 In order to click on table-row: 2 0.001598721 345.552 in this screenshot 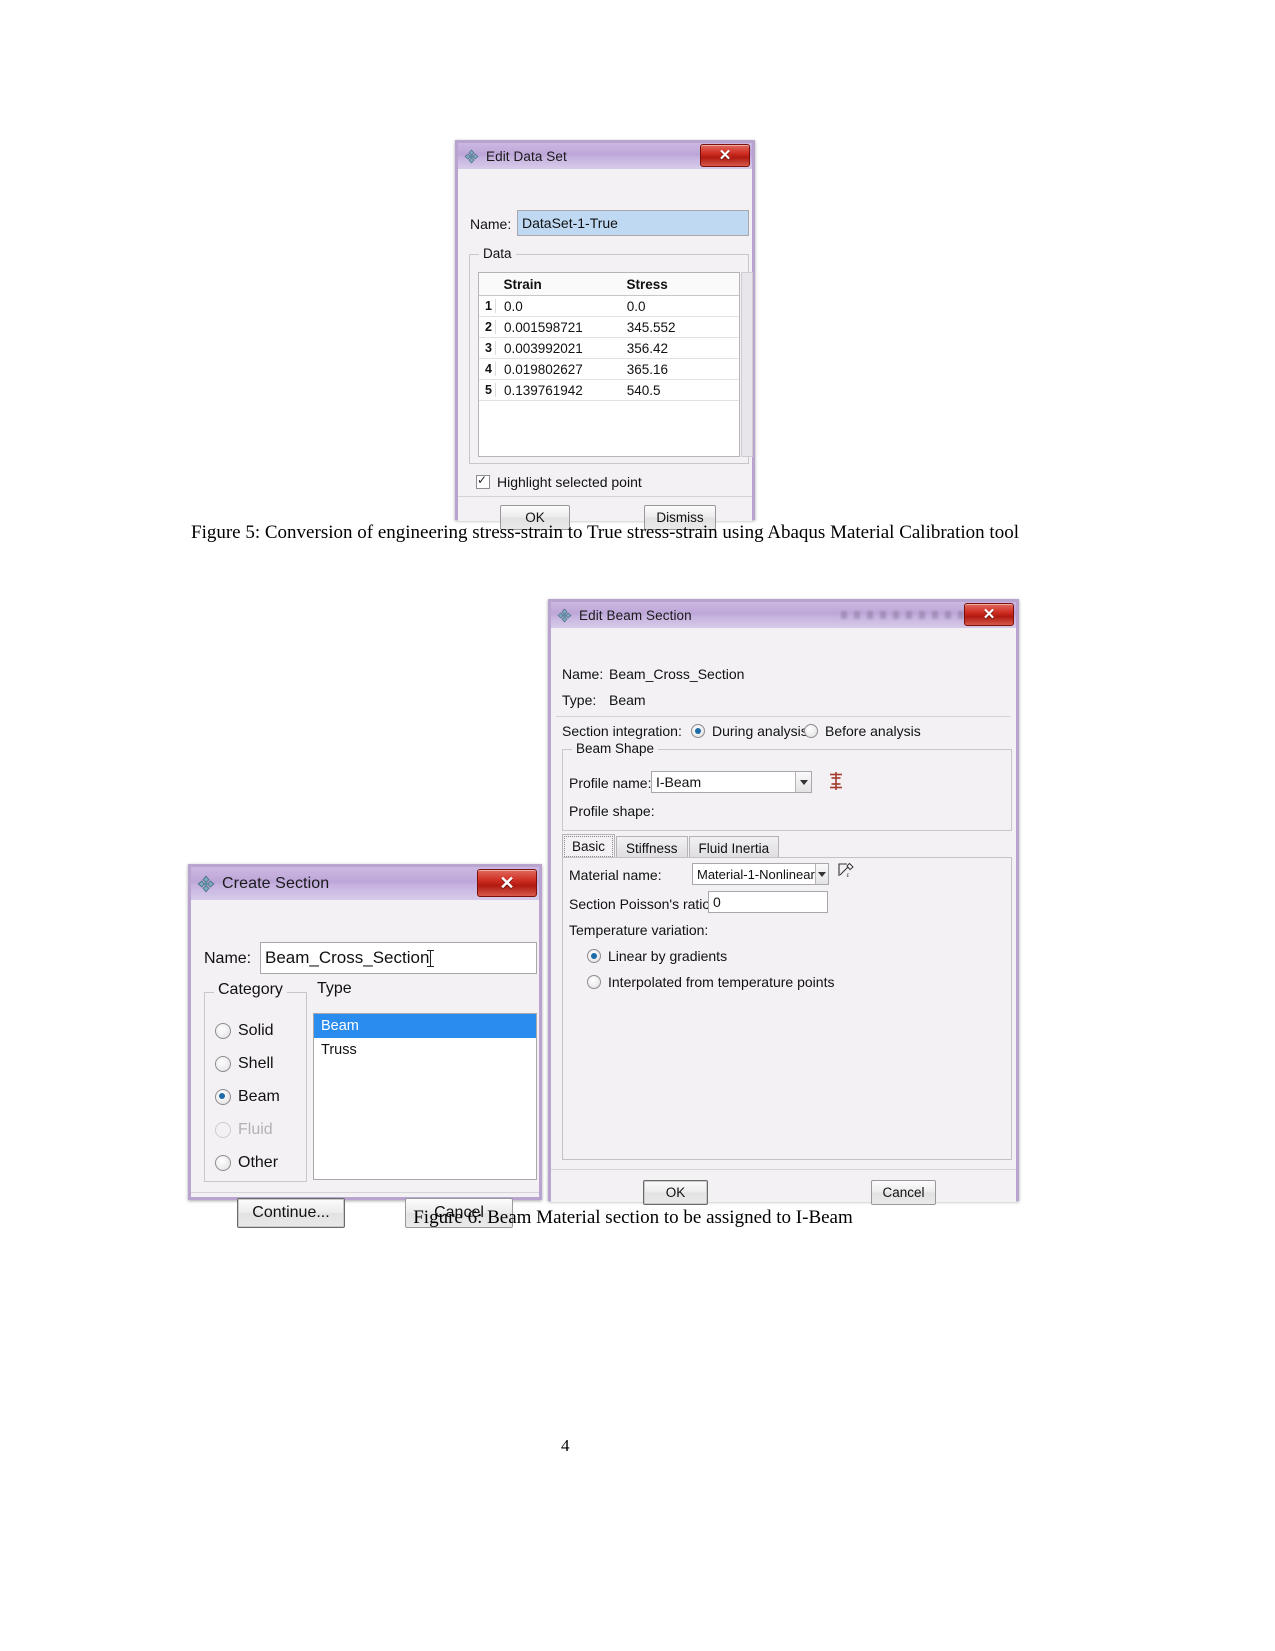, I will do `click(609, 327)`.